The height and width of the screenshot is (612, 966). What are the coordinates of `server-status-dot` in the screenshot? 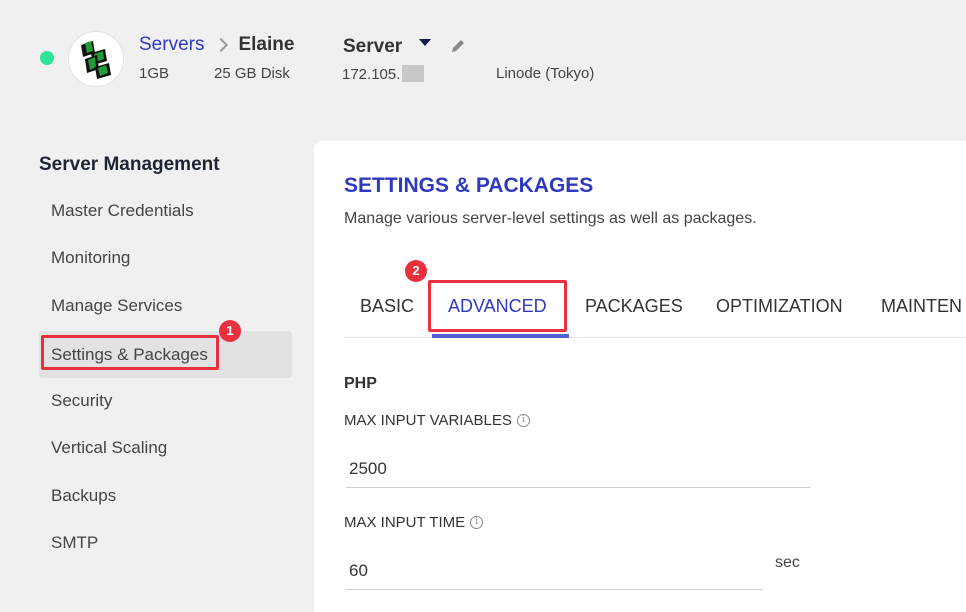 It's located at (47, 58).